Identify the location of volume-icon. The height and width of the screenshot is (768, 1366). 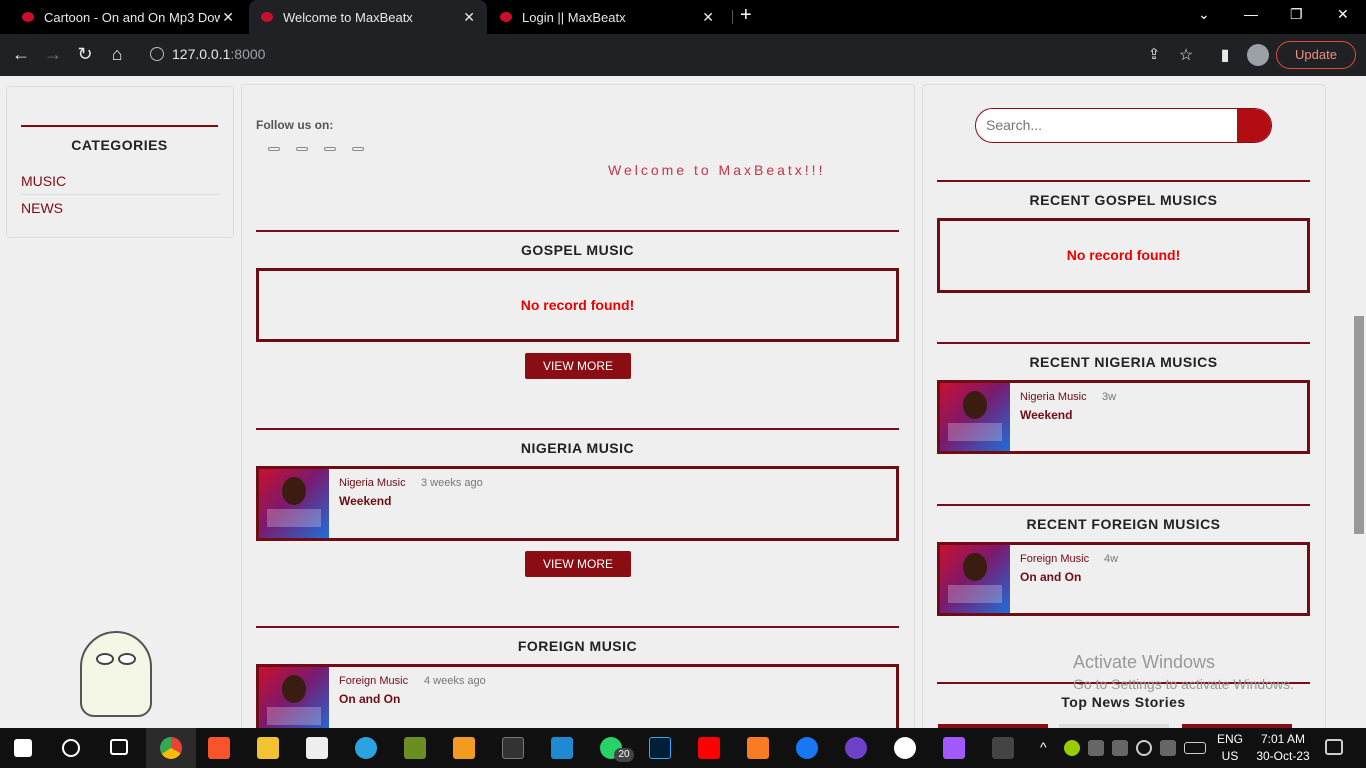
(1168, 748).